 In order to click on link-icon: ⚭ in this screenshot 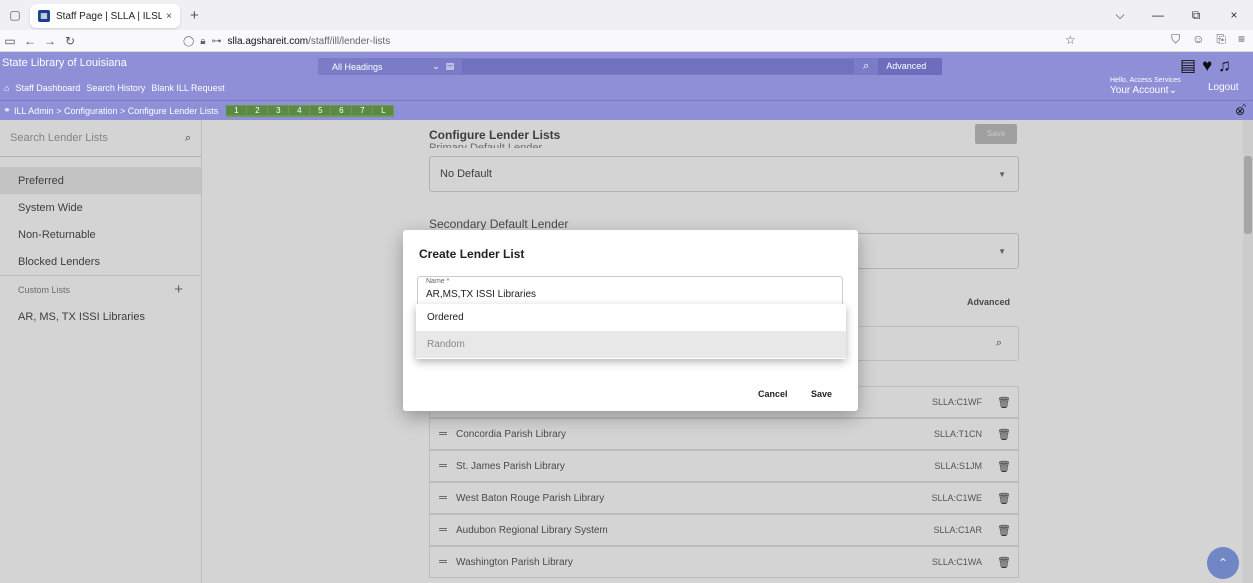, I will do `click(7, 110)`.